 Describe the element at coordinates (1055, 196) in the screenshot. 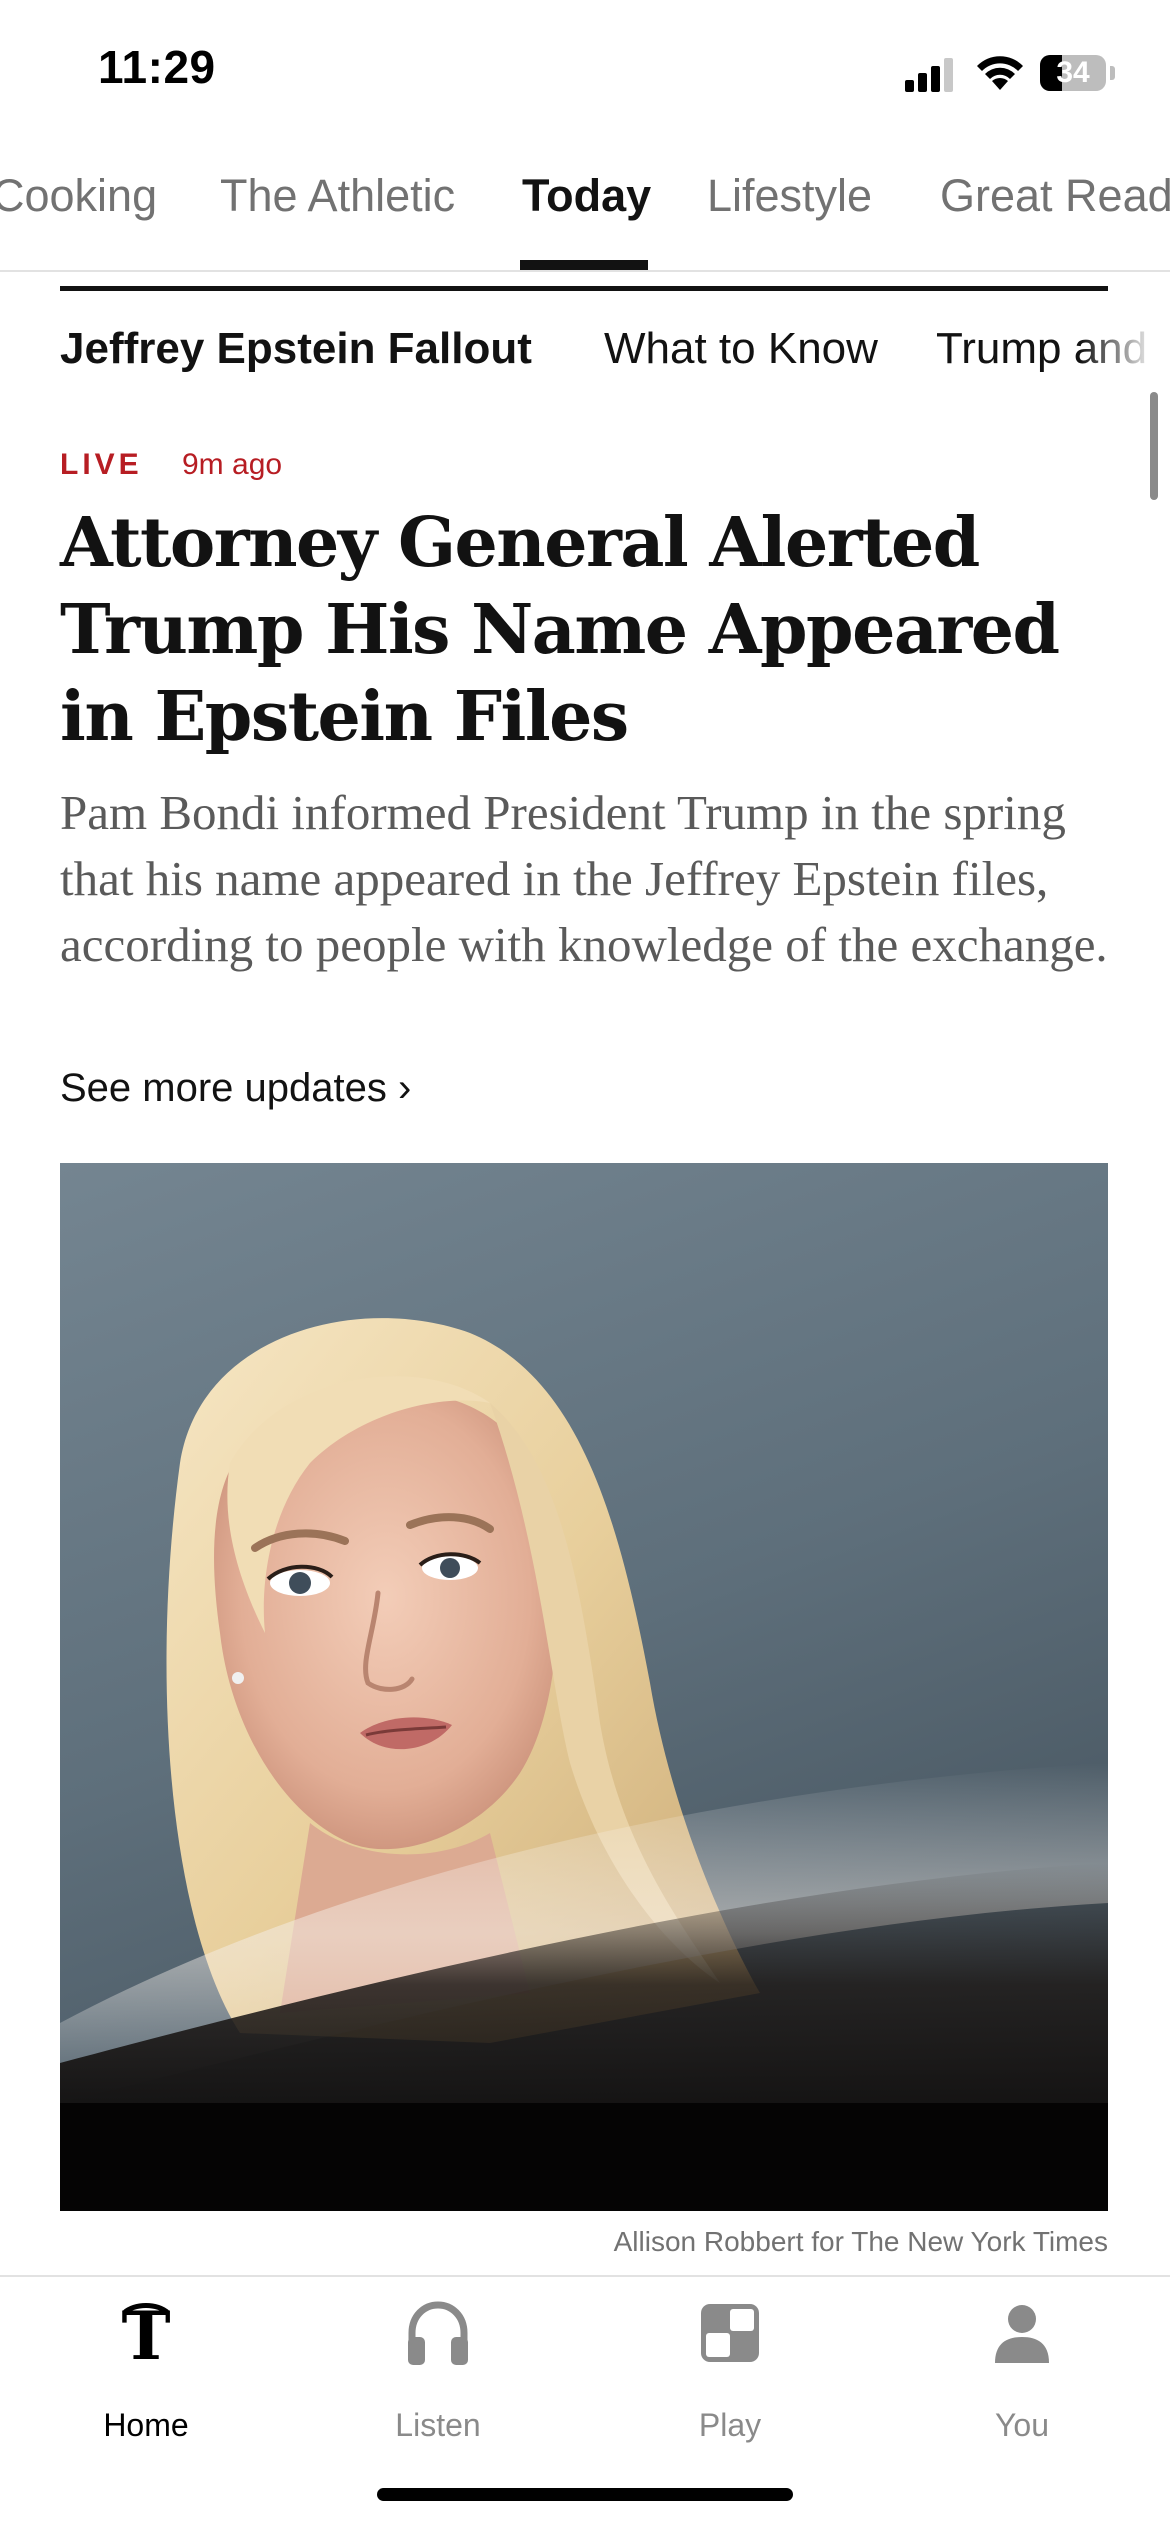

I see `tab-great-read: Great Read` at that location.